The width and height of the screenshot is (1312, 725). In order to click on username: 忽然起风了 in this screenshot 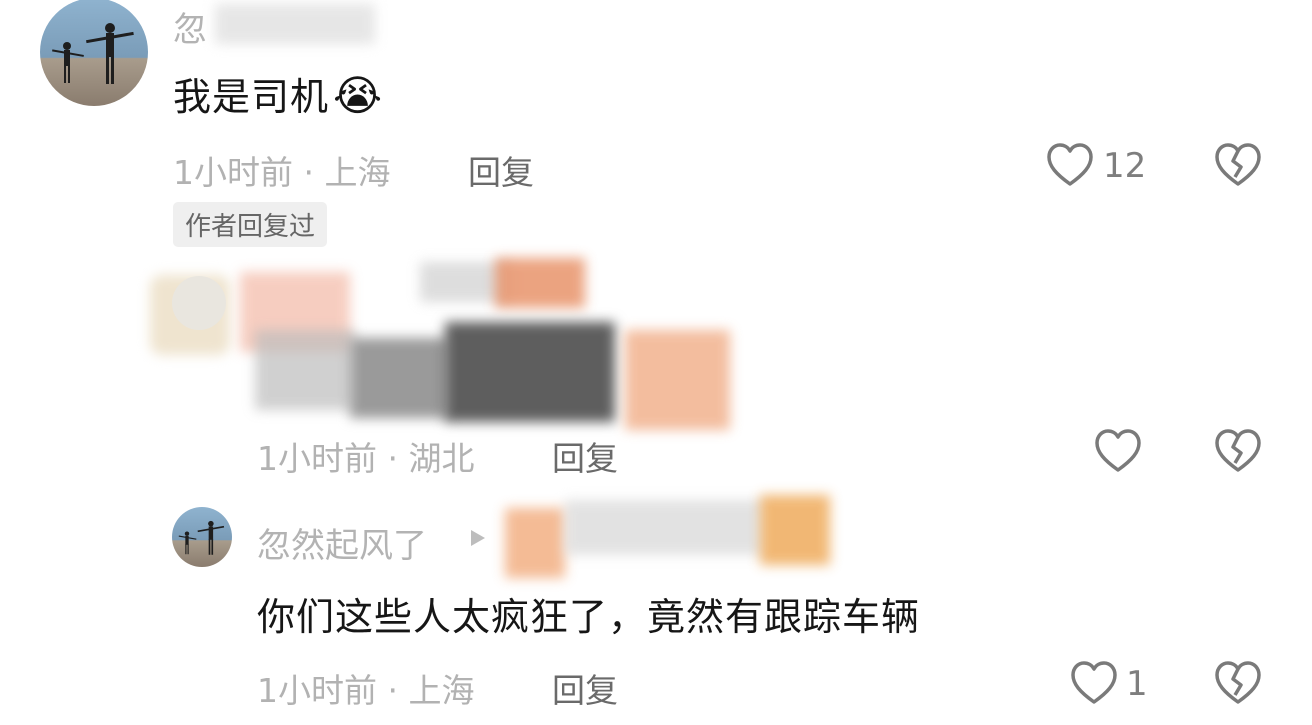, I will do `click(342, 542)`.